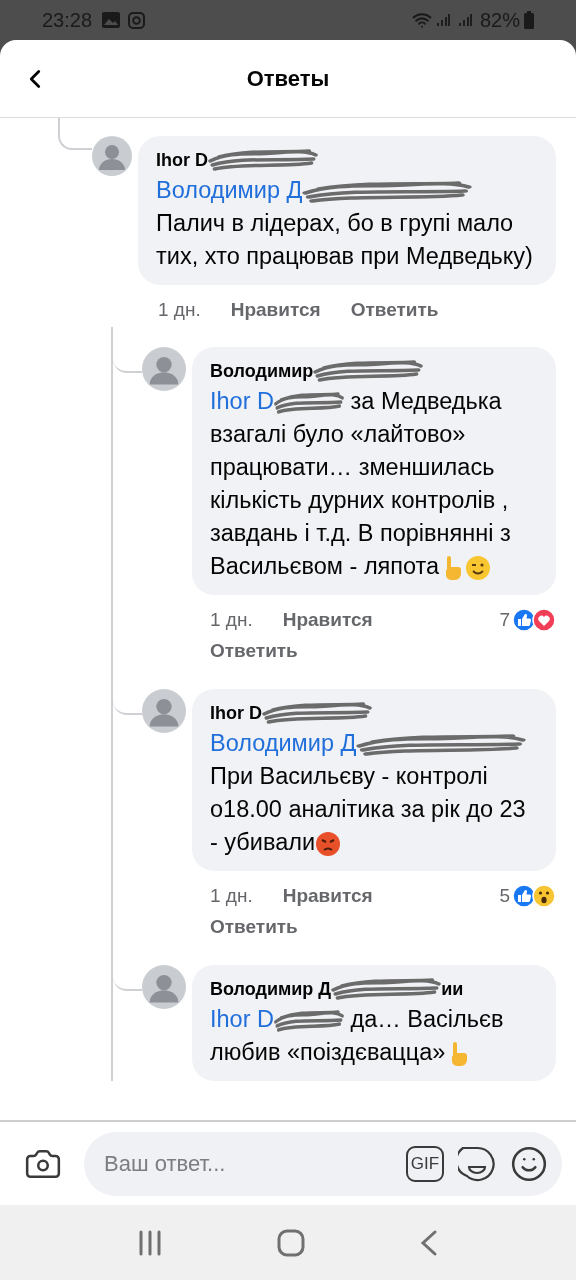  Describe the element at coordinates (111, 20) in the screenshot. I see `gallery-icon` at that location.